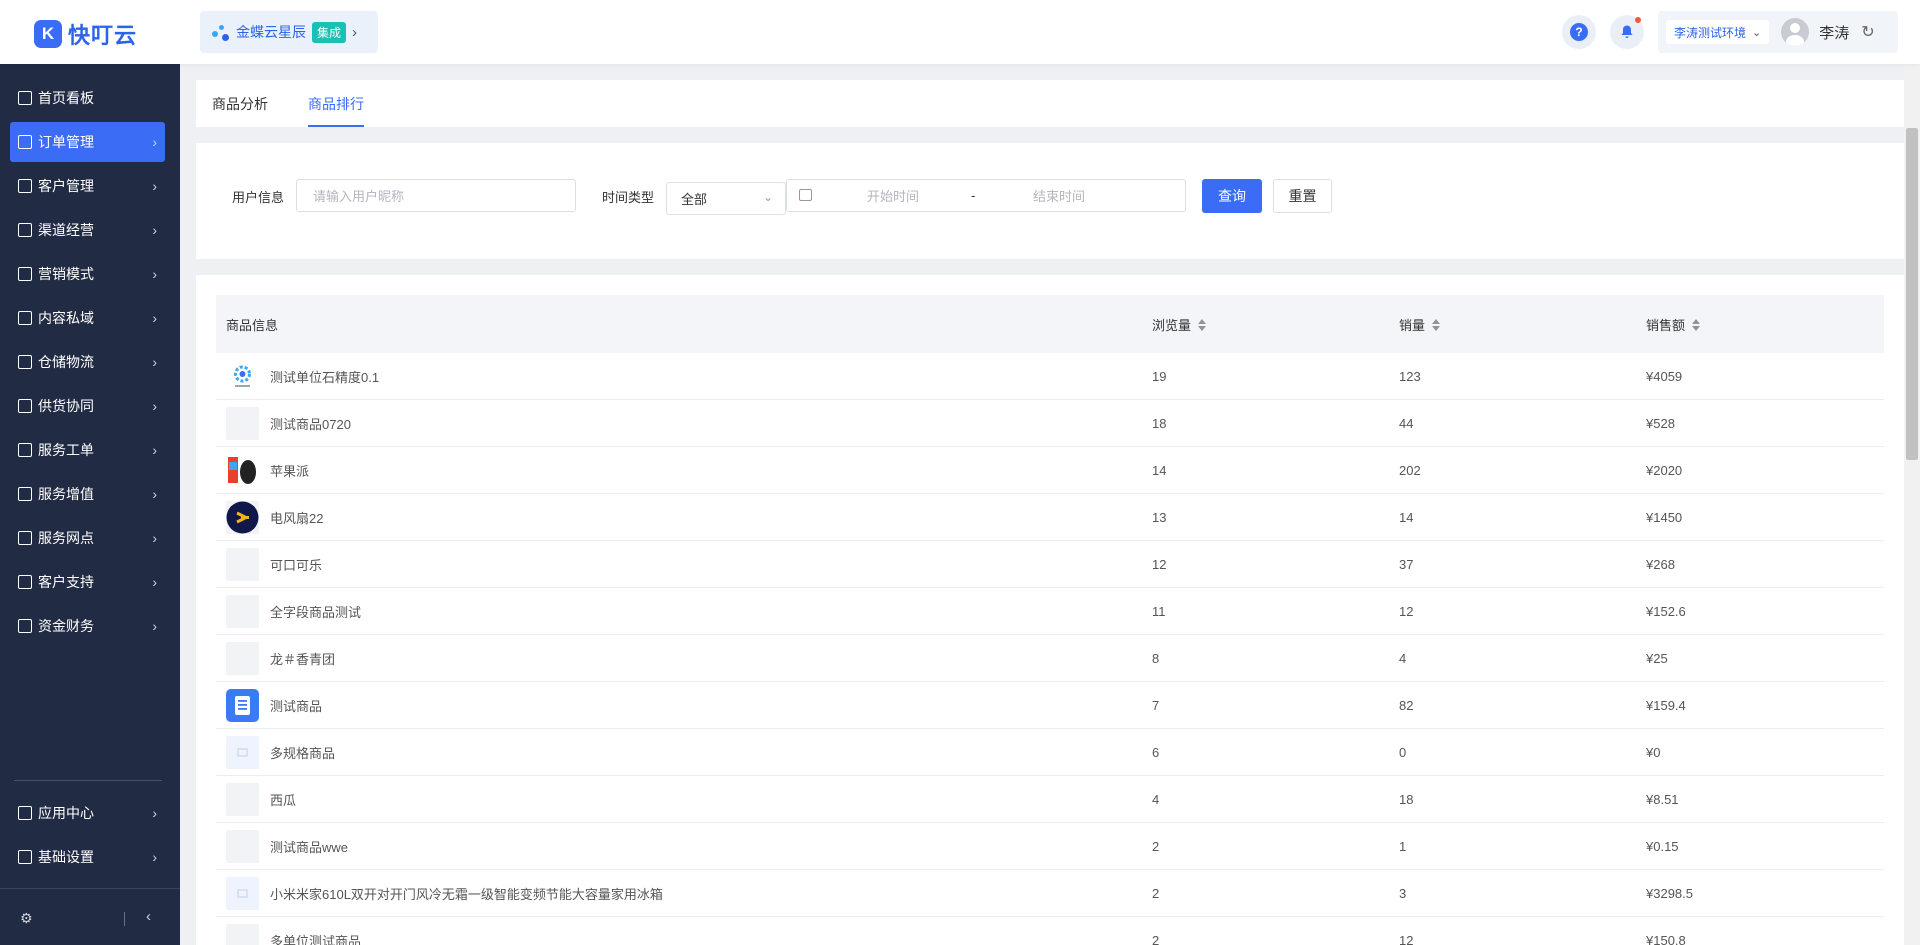  What do you see at coordinates (1050, 705) in the screenshot?
I see `table-row: 测试商品 7 82 ¥159.4` at bounding box center [1050, 705].